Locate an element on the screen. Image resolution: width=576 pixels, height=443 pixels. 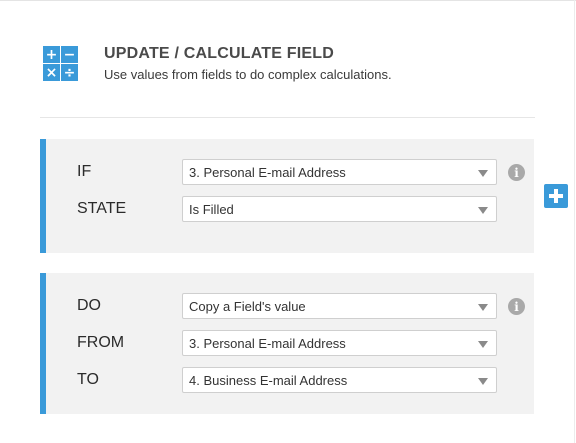
multiply-symbol: × is located at coordinates (51, 72).